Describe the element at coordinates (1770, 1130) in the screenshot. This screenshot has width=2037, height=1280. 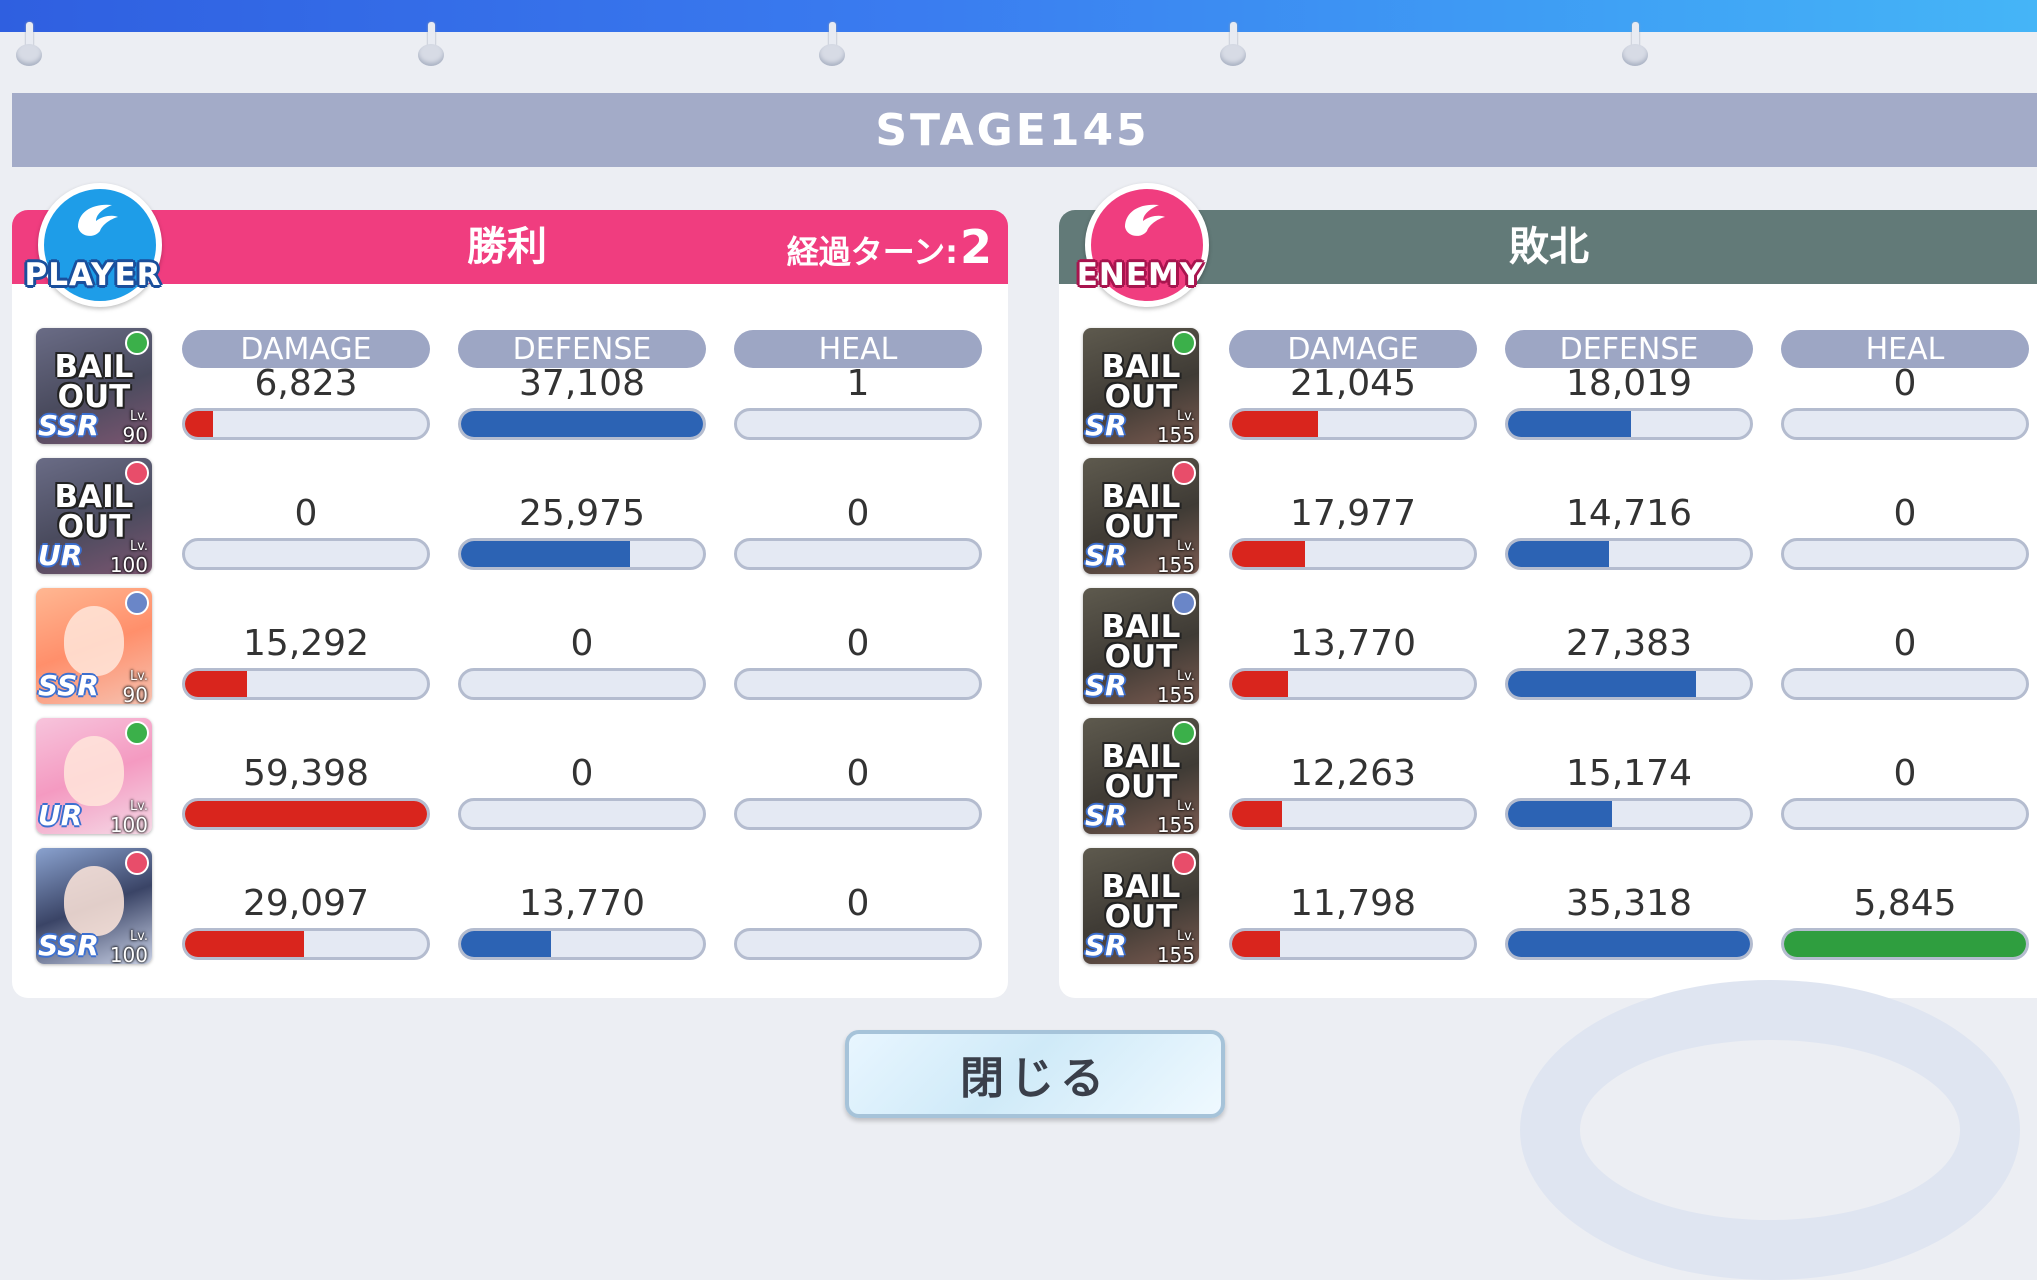
I see `background-decoration` at that location.